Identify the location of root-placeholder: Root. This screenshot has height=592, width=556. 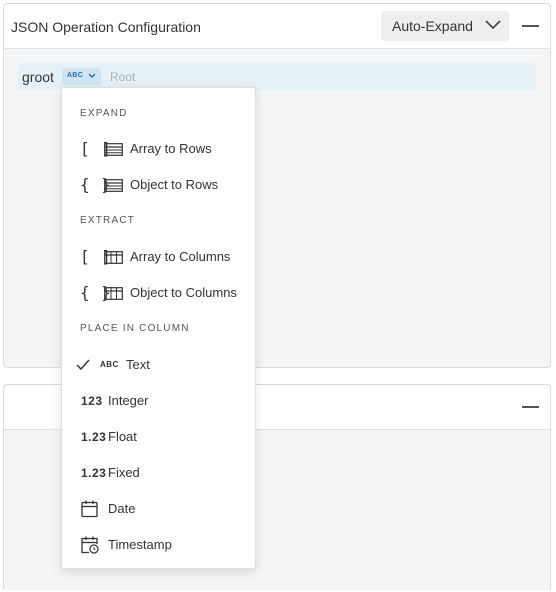
(123, 77).